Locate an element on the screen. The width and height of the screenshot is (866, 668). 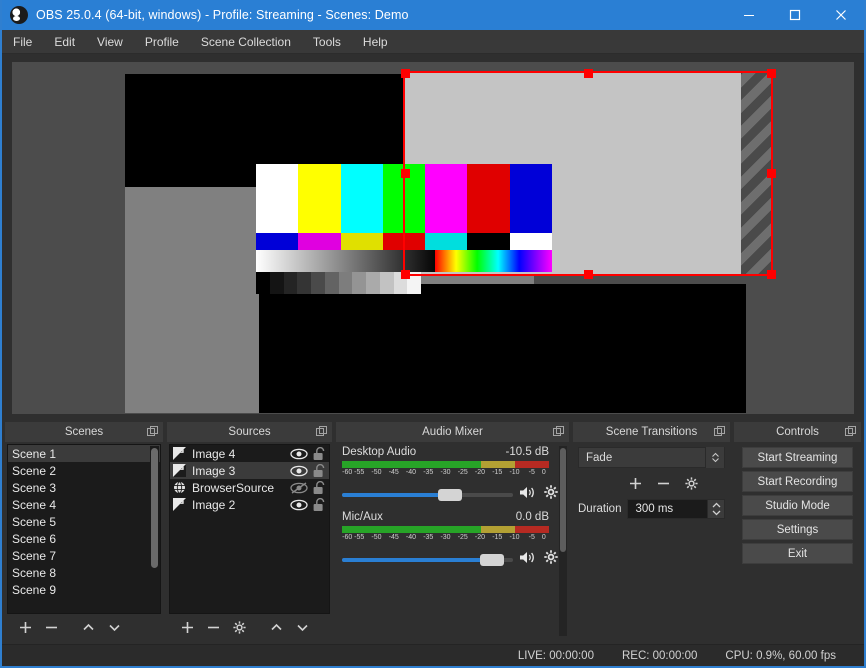
meter-tick-label: -25 is located at coordinates (462, 537).